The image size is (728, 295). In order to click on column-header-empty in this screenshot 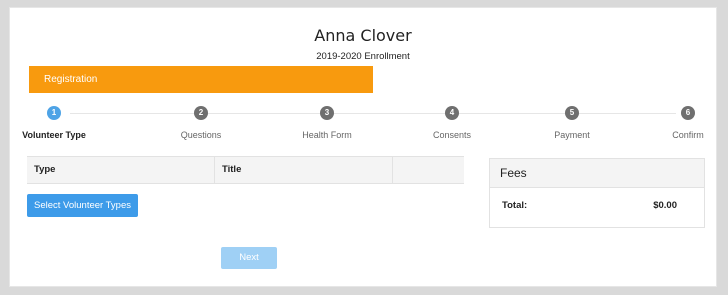, I will do `click(428, 170)`.